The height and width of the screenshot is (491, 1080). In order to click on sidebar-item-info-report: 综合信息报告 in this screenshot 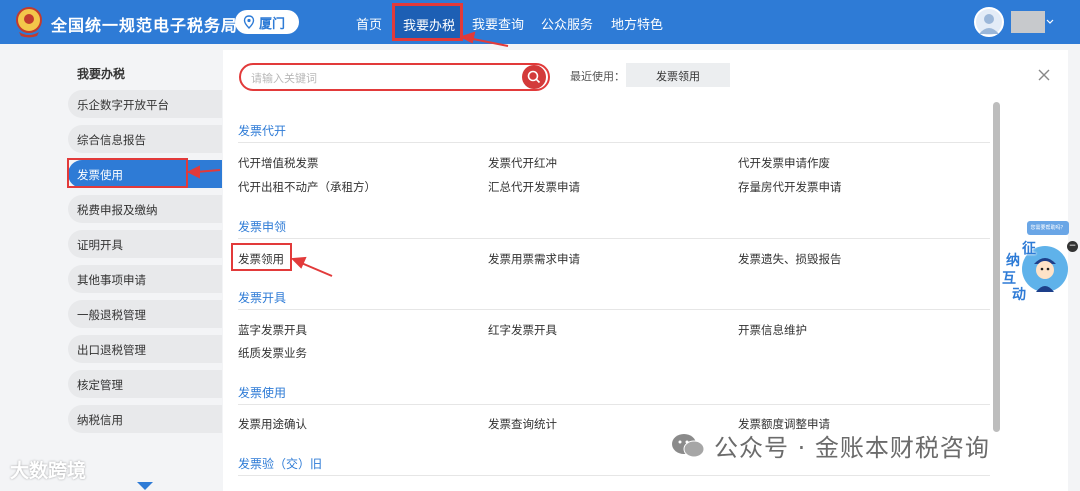, I will do `click(145, 139)`.